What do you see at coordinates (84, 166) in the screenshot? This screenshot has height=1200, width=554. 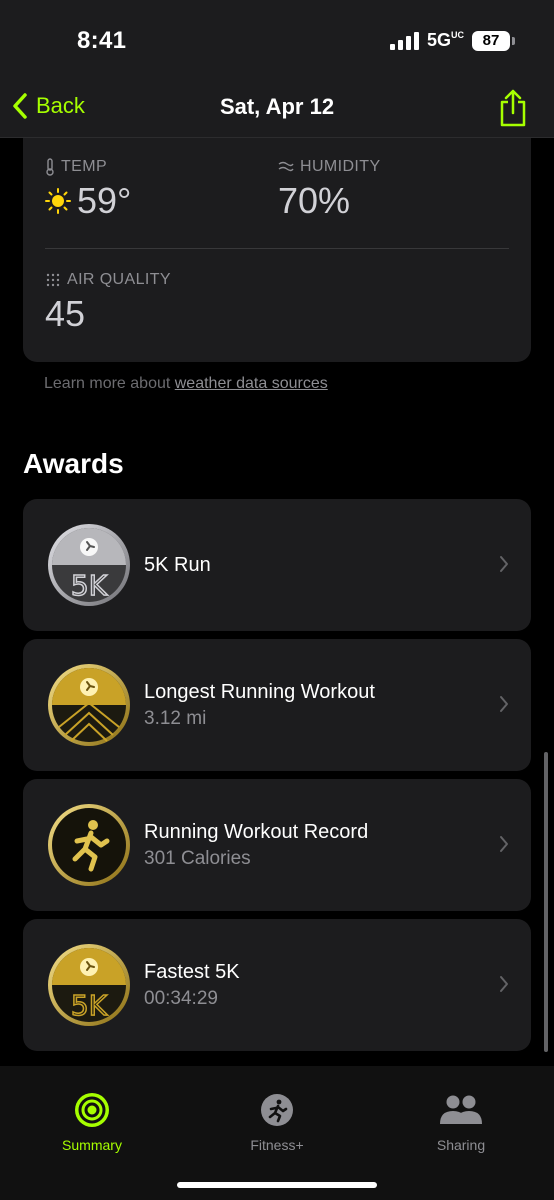 I see `temp-label: TEMP` at bounding box center [84, 166].